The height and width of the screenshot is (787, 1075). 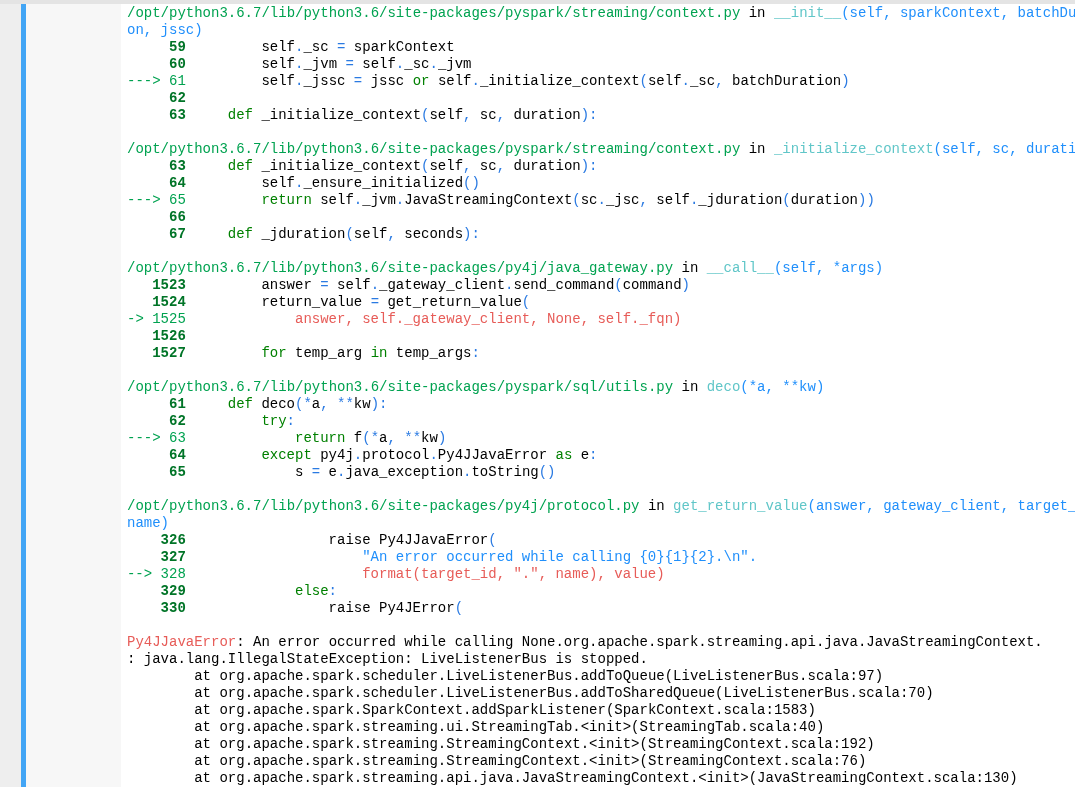 What do you see at coordinates (555, 81) in the screenshot?
I see `code-line: self._jssc = jssc or self._initialize_context(self._sc, batchDuration)` at bounding box center [555, 81].